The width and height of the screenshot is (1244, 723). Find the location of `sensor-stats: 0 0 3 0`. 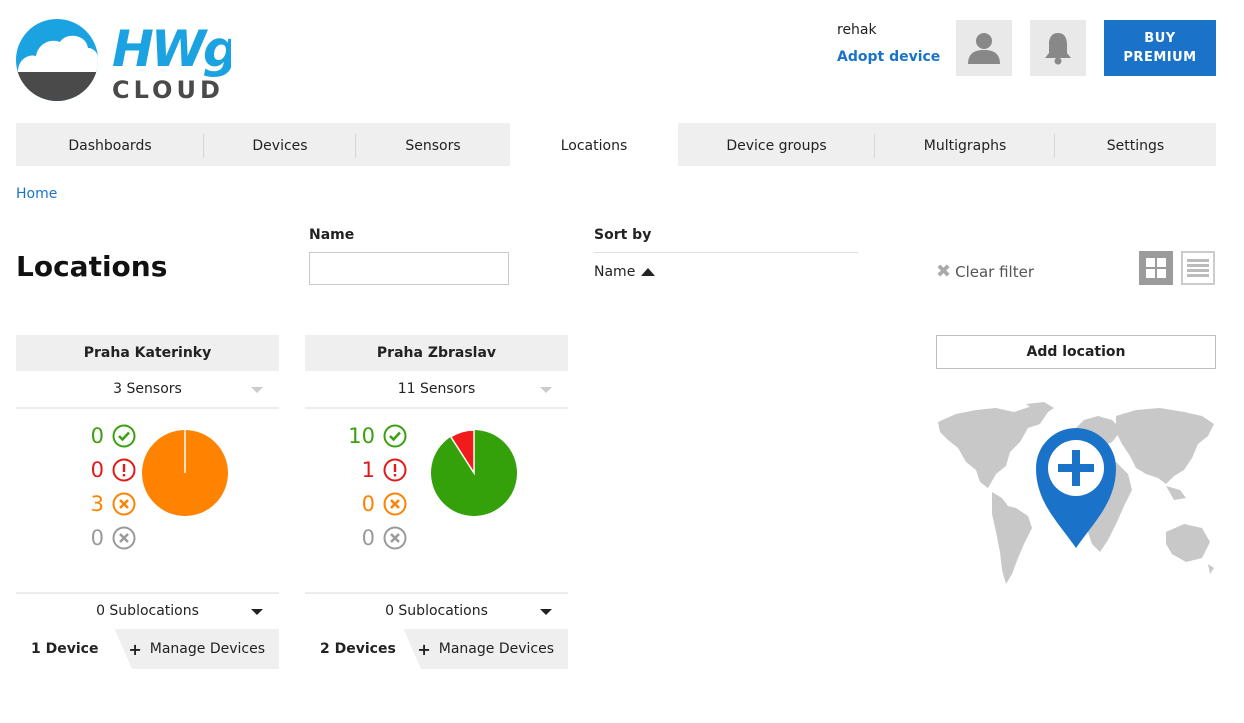

sensor-stats: 0 0 3 0 is located at coordinates (76, 487).